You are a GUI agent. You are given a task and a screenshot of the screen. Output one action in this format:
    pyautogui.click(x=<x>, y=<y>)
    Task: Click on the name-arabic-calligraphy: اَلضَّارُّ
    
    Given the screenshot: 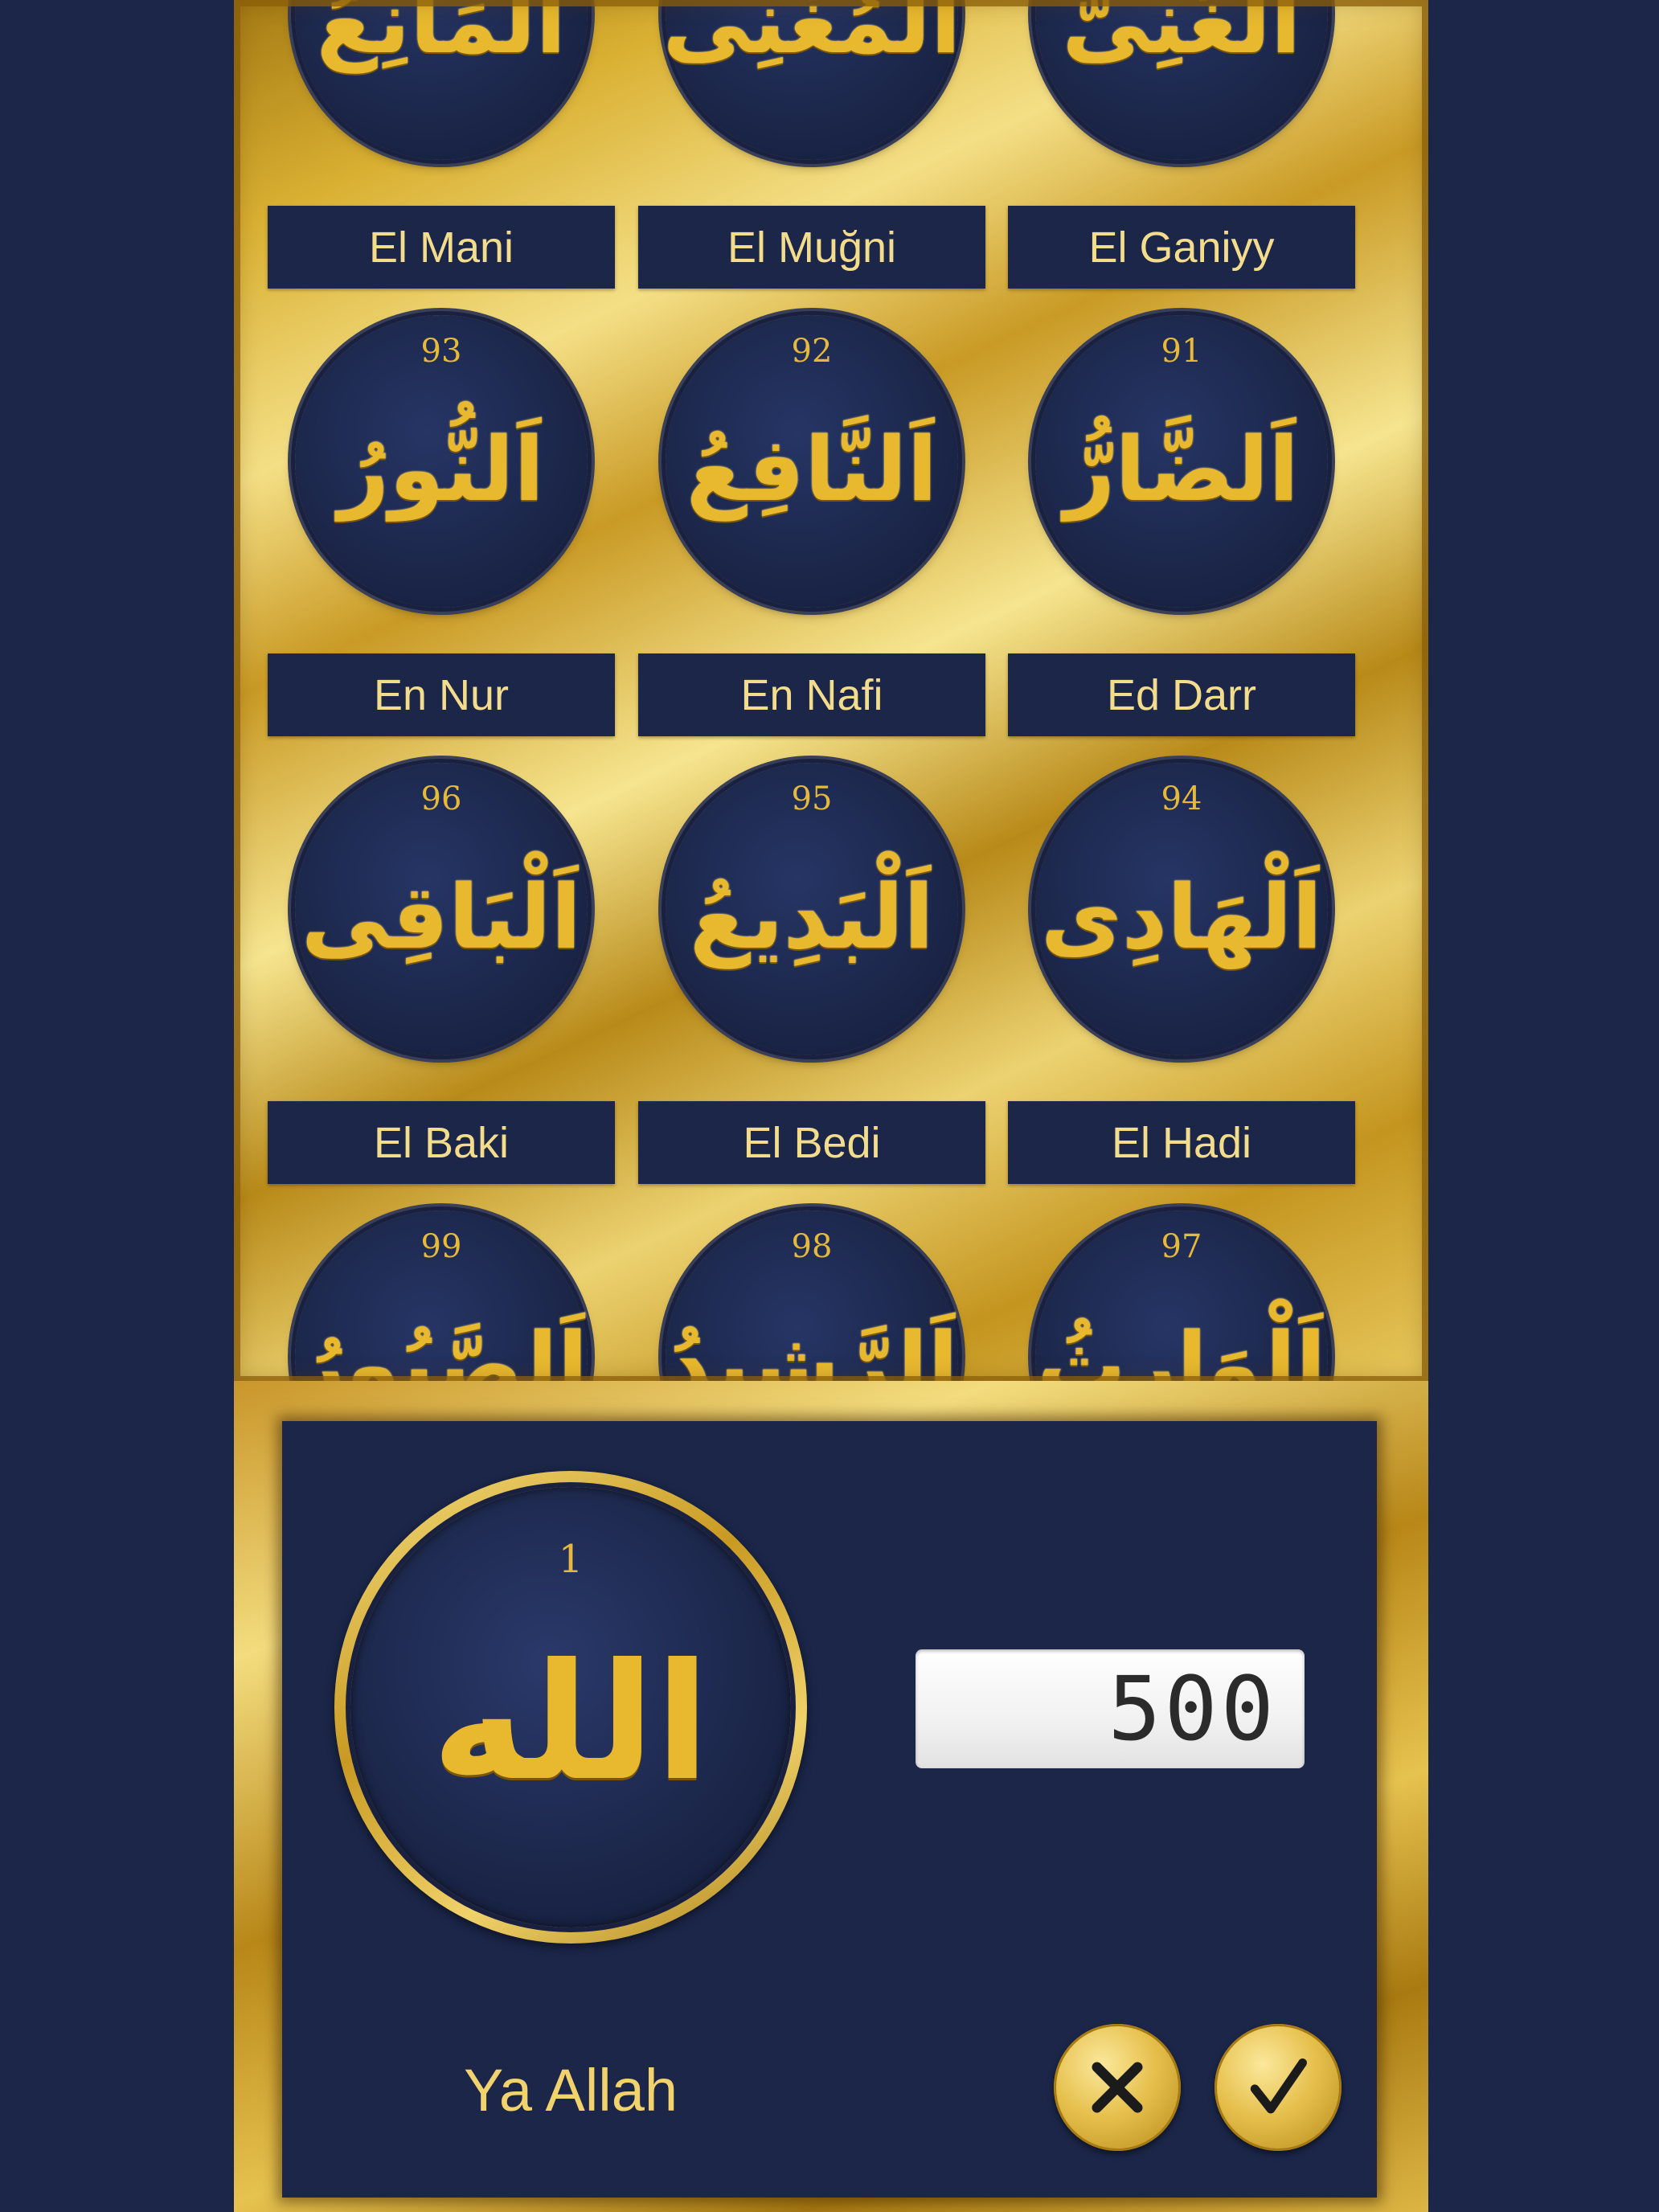 What is the action you would take?
    pyautogui.click(x=1181, y=469)
    